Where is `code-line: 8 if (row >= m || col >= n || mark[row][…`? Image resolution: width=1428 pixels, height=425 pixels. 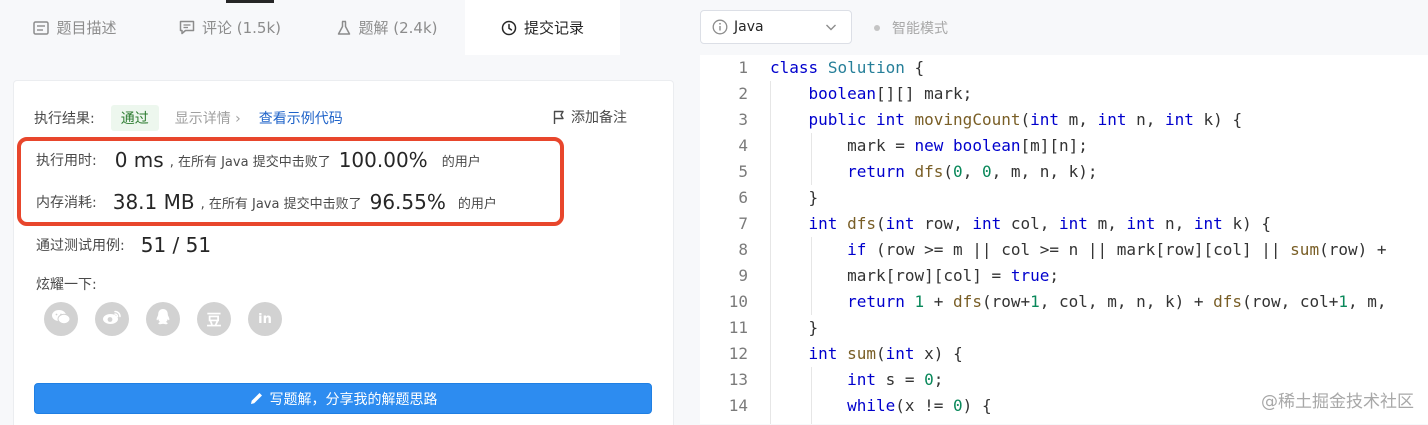
code-line: 8 if (row >= m || col >= n || mark[row][… is located at coordinates (1064, 250).